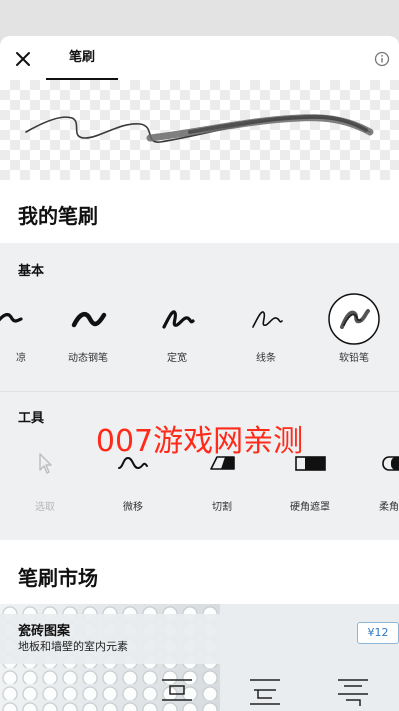 Image resolution: width=399 pixels, height=711 pixels. I want to click on info-icon, so click(382, 59).